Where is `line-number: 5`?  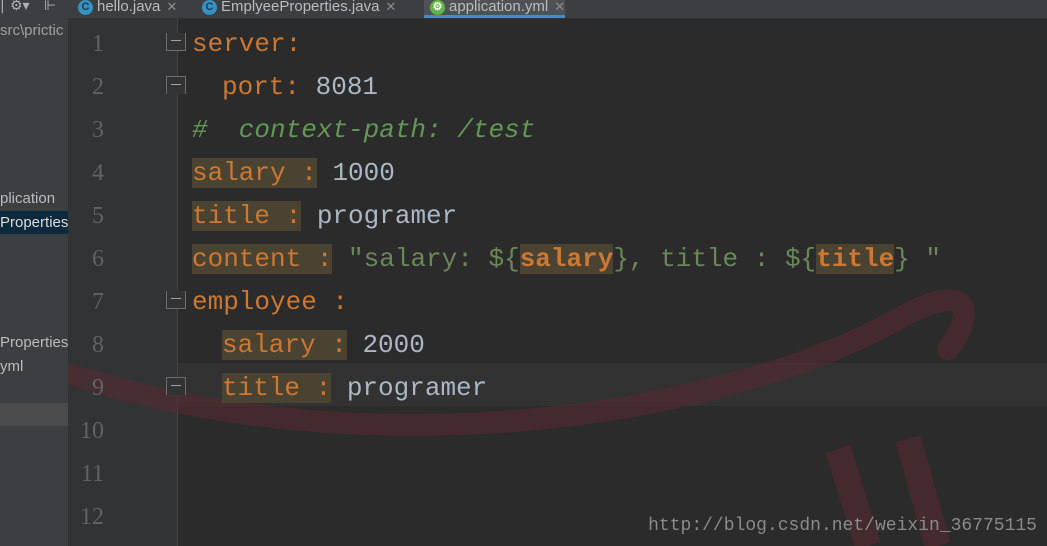
line-number: 5 is located at coordinates (98, 216).